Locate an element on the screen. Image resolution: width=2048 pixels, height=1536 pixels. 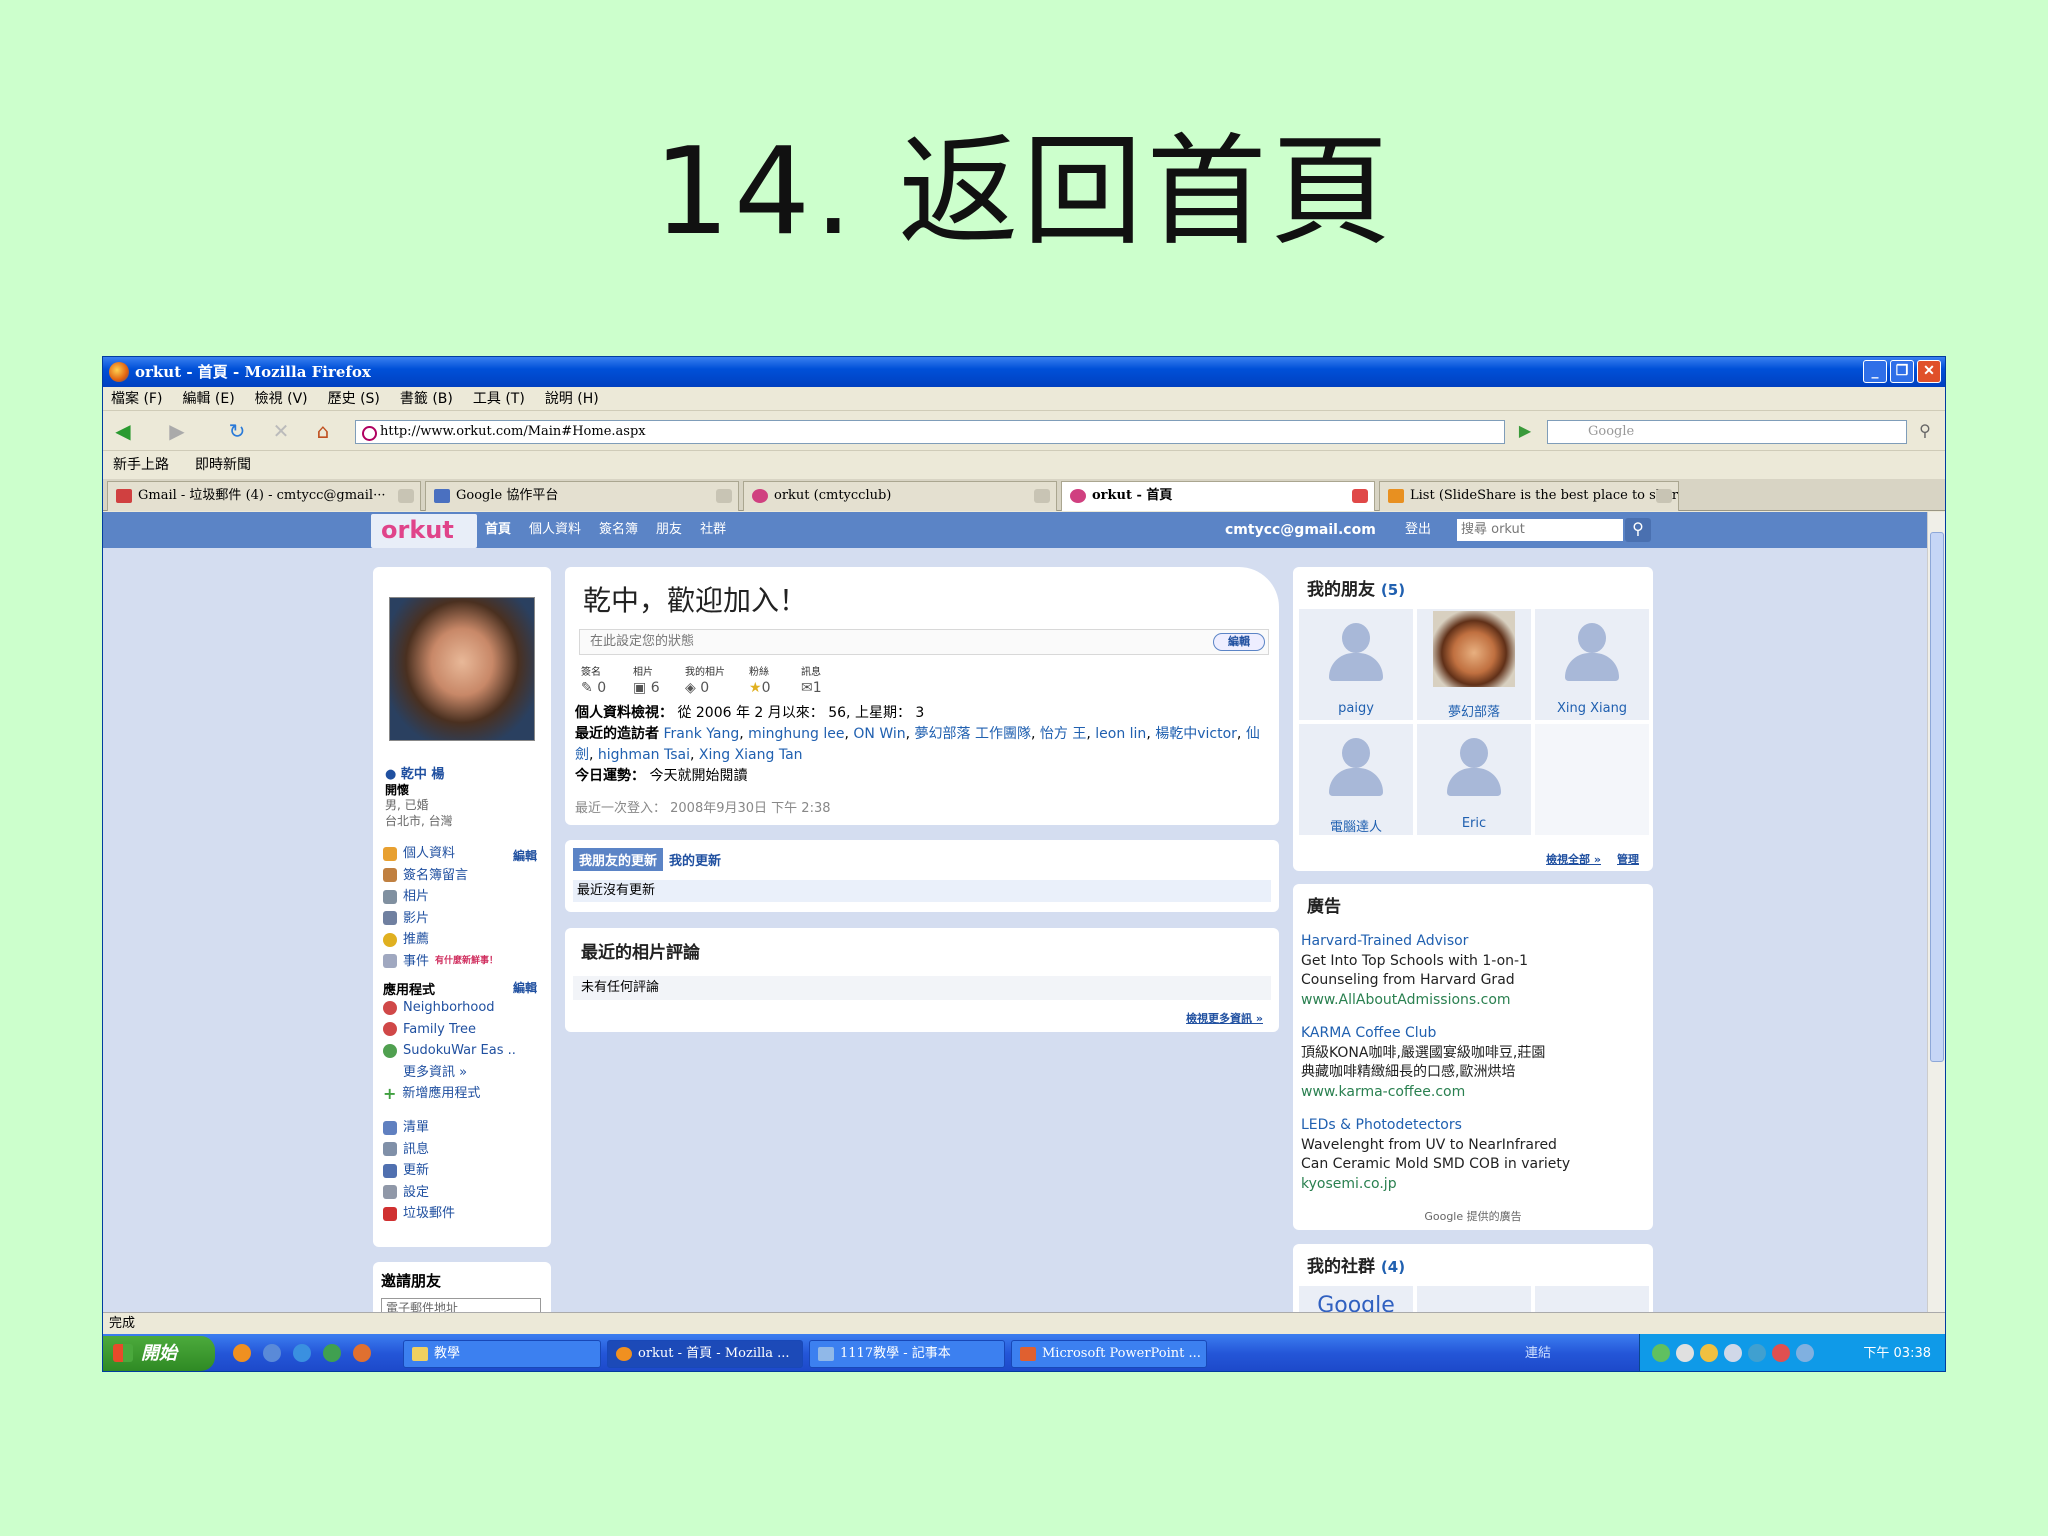
tab-orkut-club: orkut (cmtycclub) is located at coordinates (900, 496).